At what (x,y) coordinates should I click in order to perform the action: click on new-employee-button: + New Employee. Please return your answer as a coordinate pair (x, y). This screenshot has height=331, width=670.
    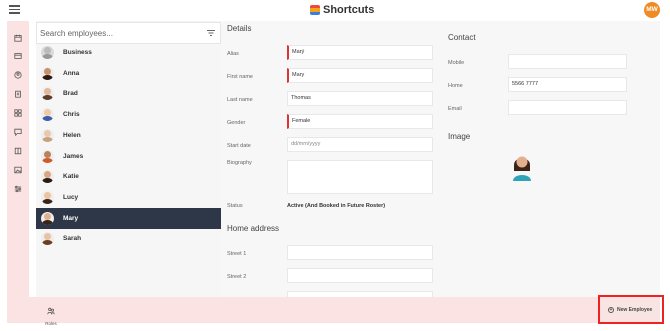
    Looking at the image, I should click on (630, 309).